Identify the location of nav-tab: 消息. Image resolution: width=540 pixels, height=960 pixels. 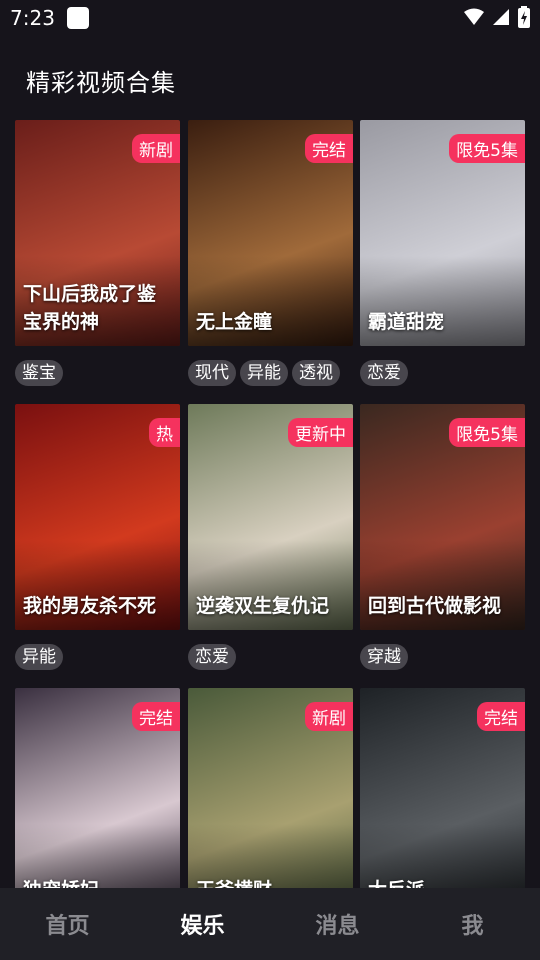
(337, 924).